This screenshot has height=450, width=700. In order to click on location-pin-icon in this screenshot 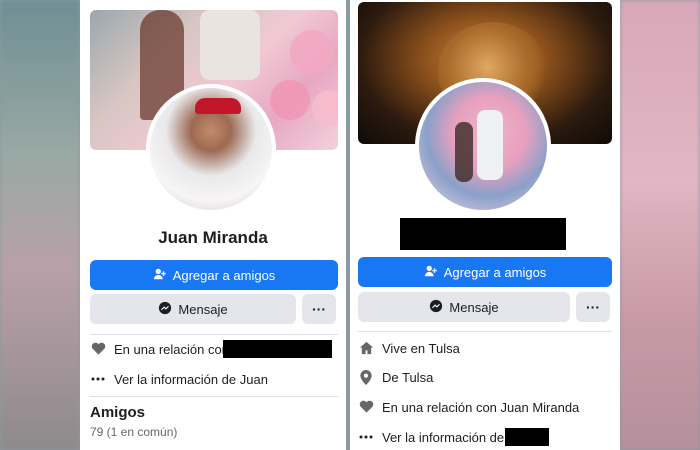, I will do `click(366, 377)`.